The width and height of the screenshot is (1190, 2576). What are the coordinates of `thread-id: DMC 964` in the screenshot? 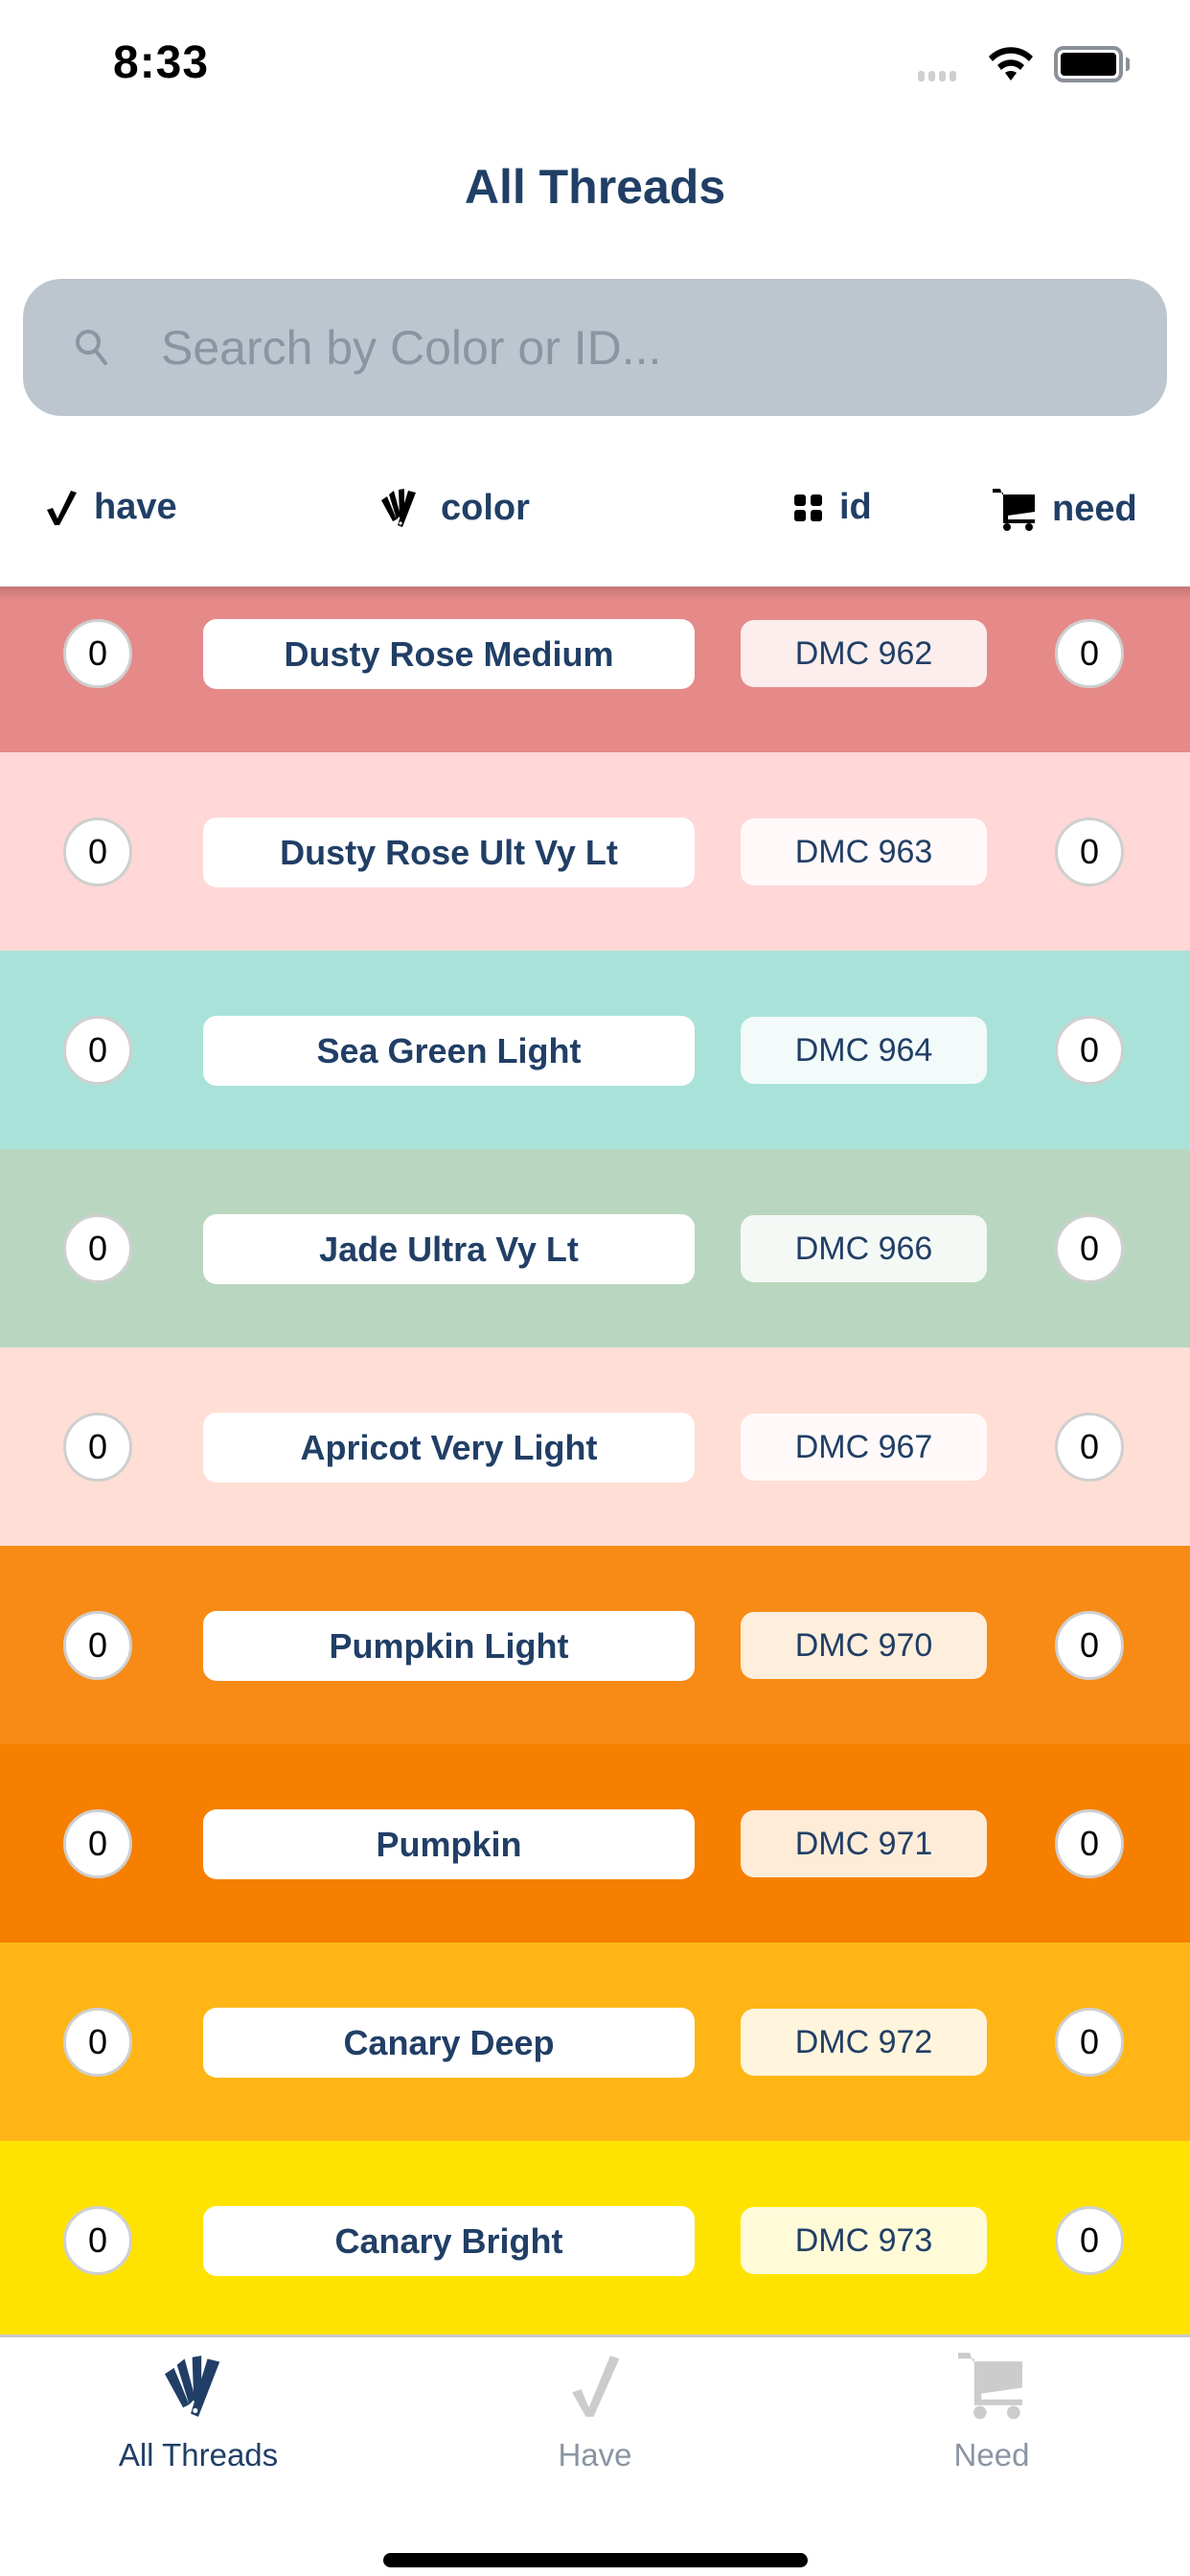 It's located at (864, 1050).